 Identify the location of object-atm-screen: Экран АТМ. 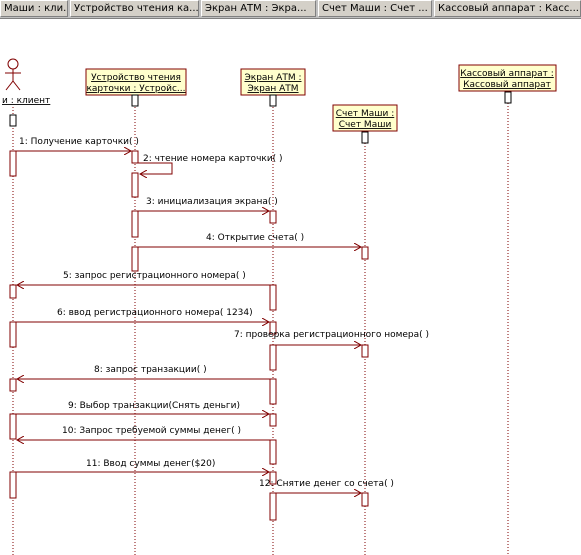
(273, 82).